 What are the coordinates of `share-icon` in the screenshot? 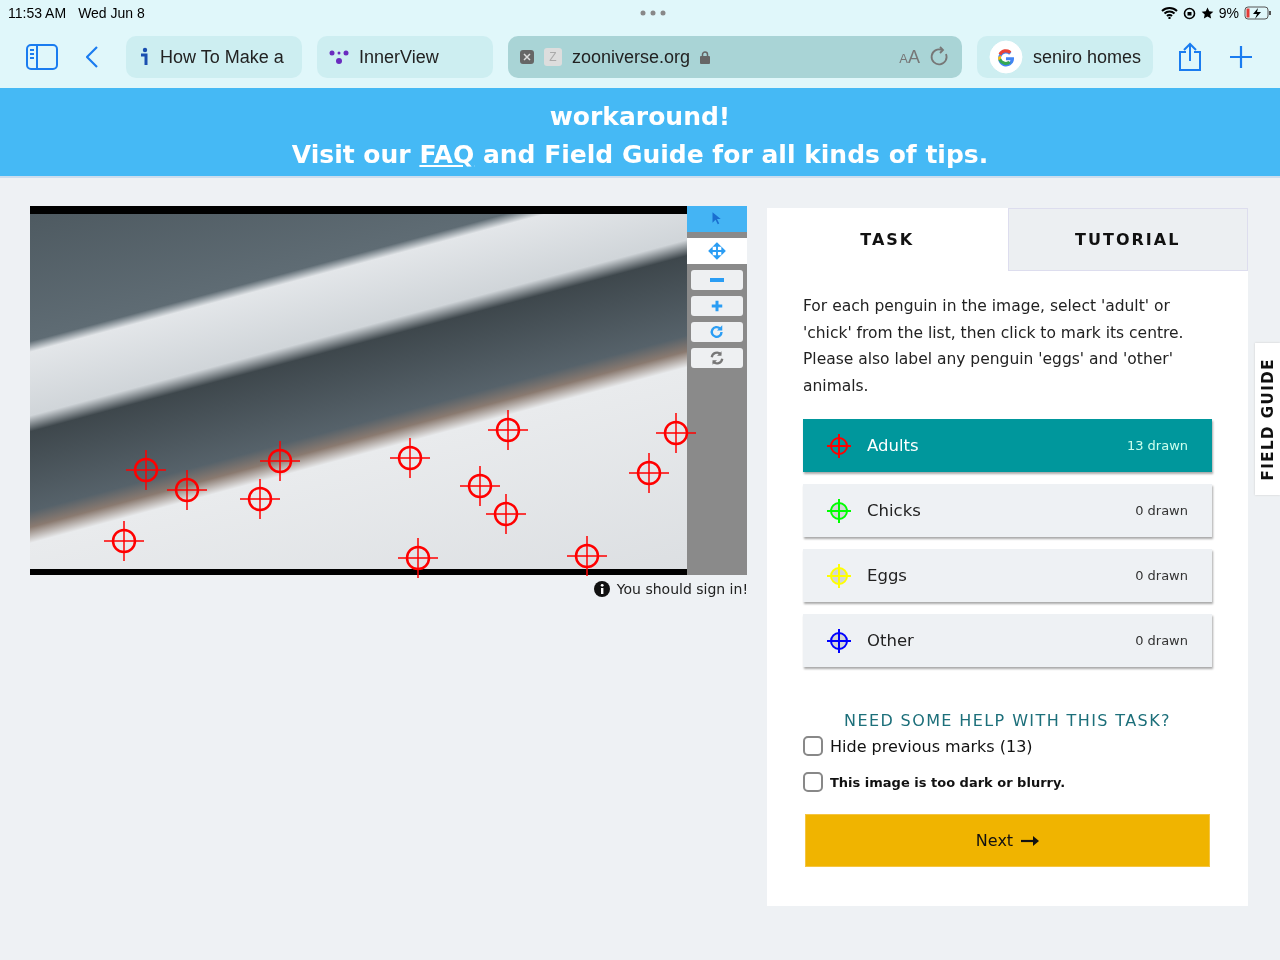 It's located at (1190, 57).